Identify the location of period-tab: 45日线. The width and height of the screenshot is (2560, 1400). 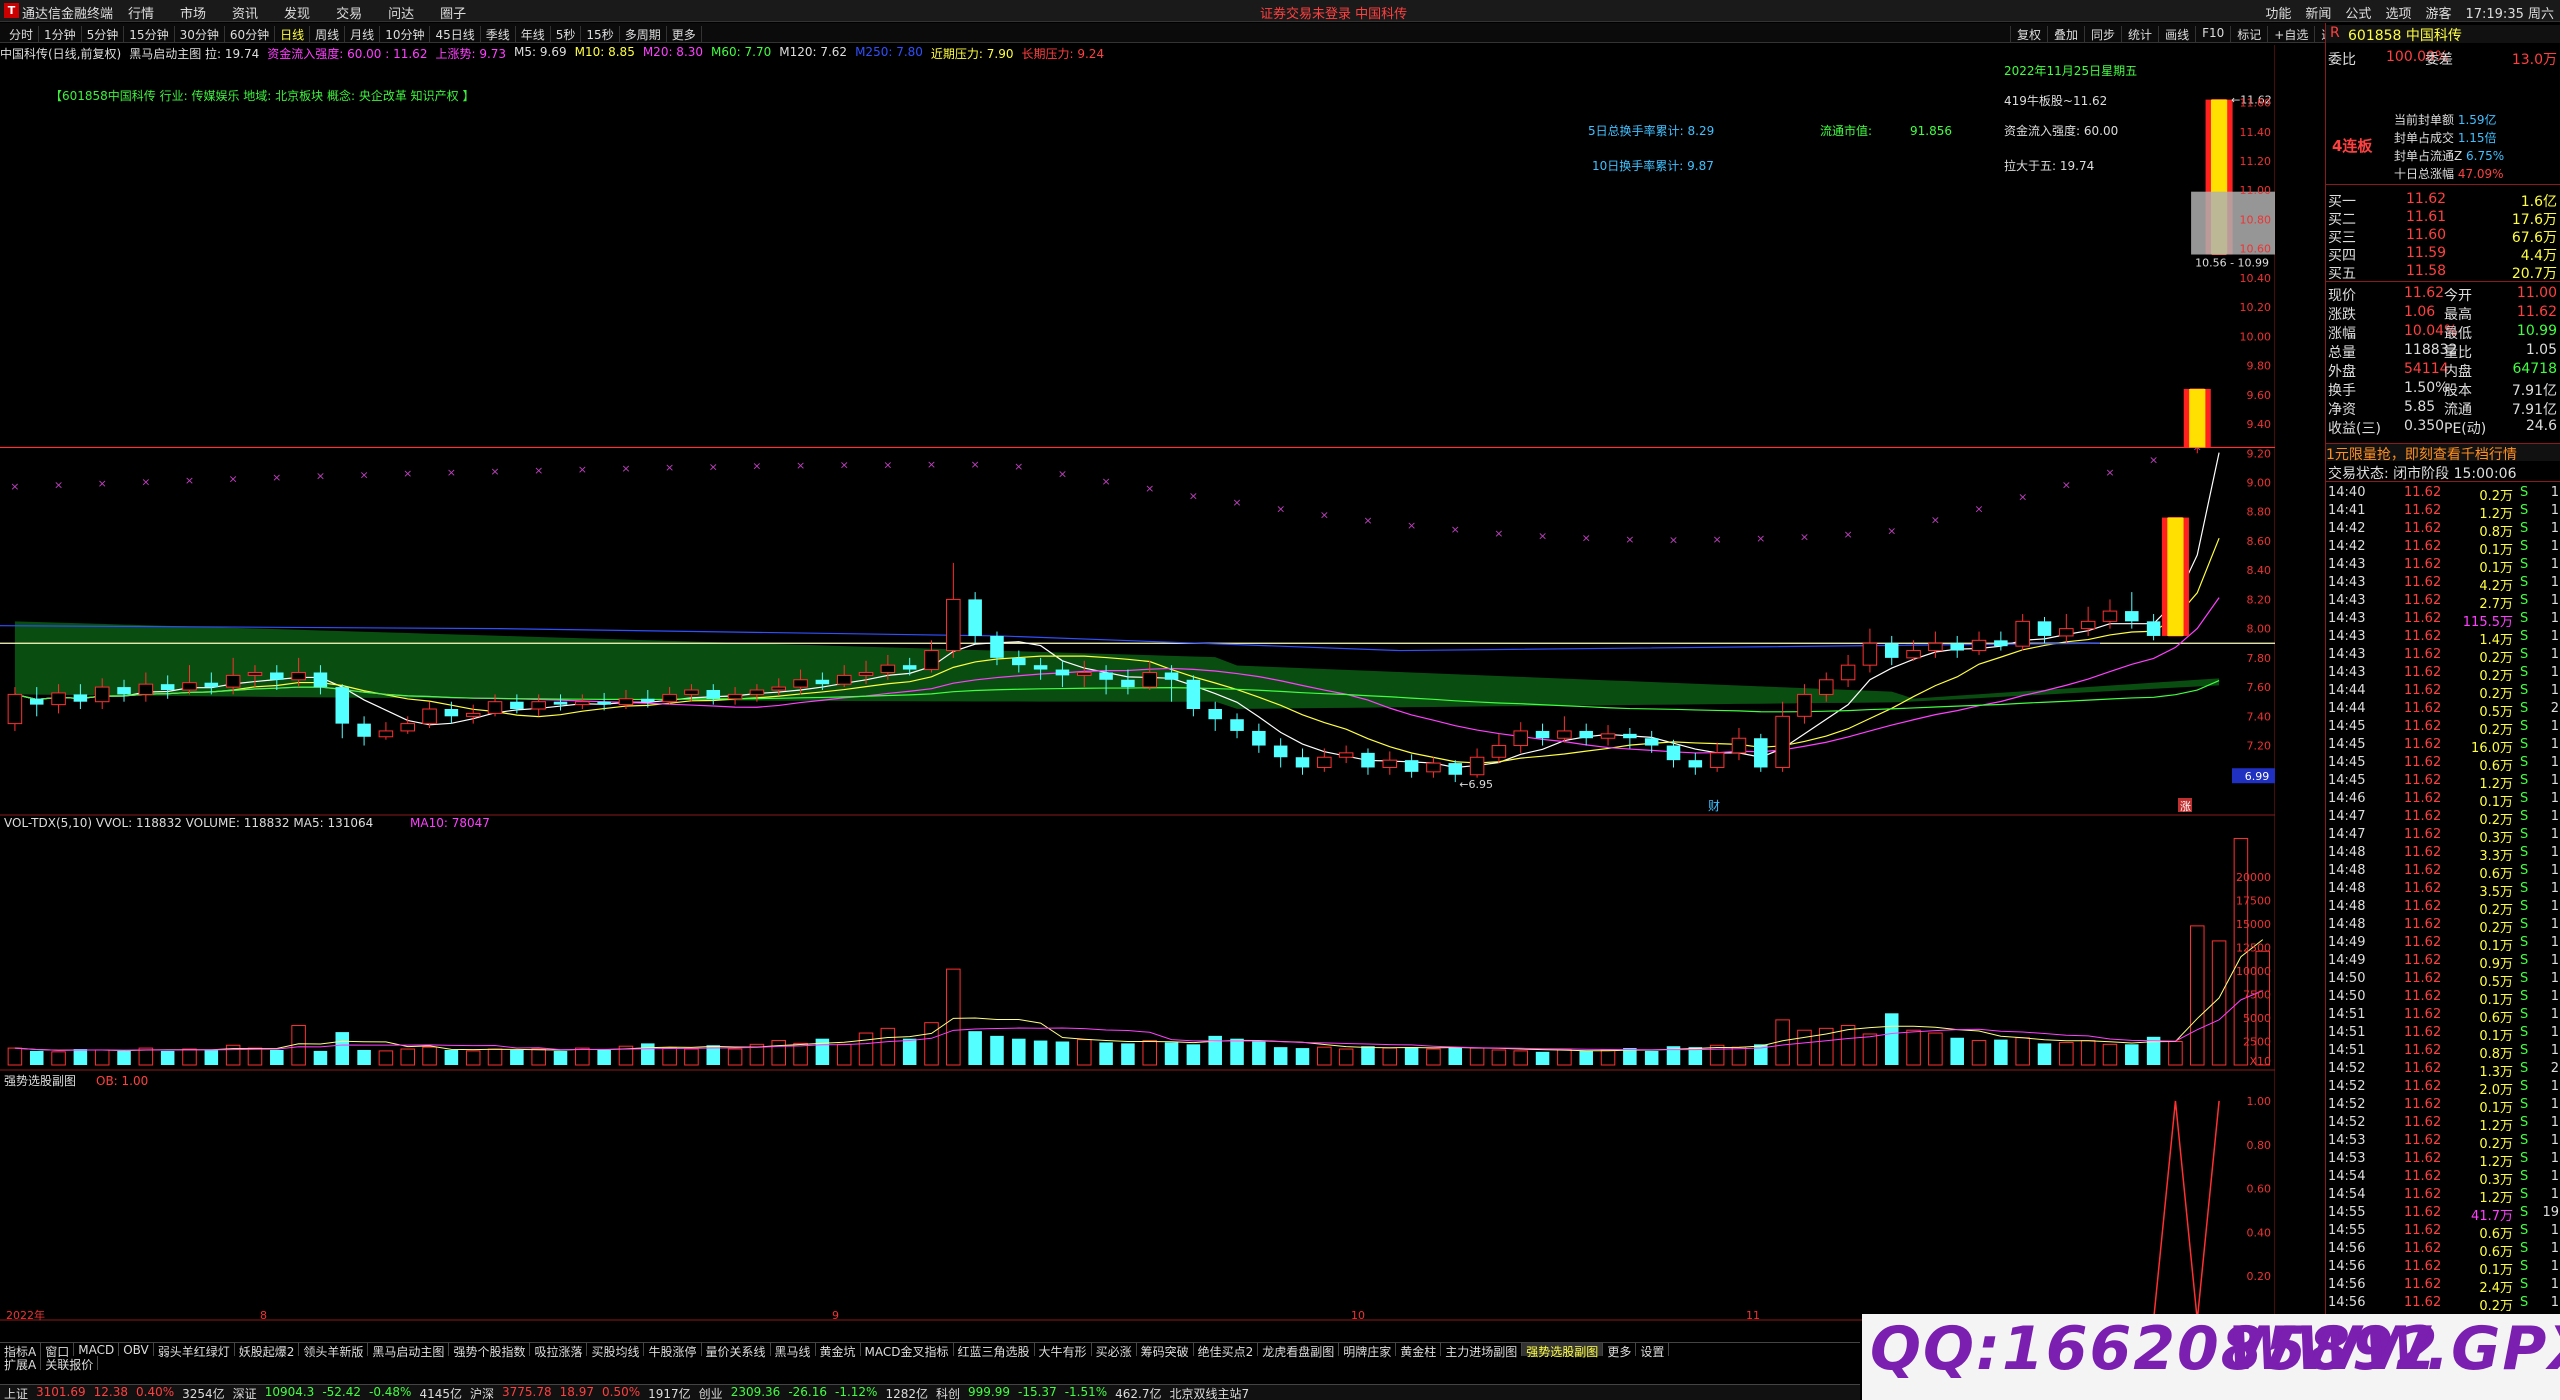
(455, 34).